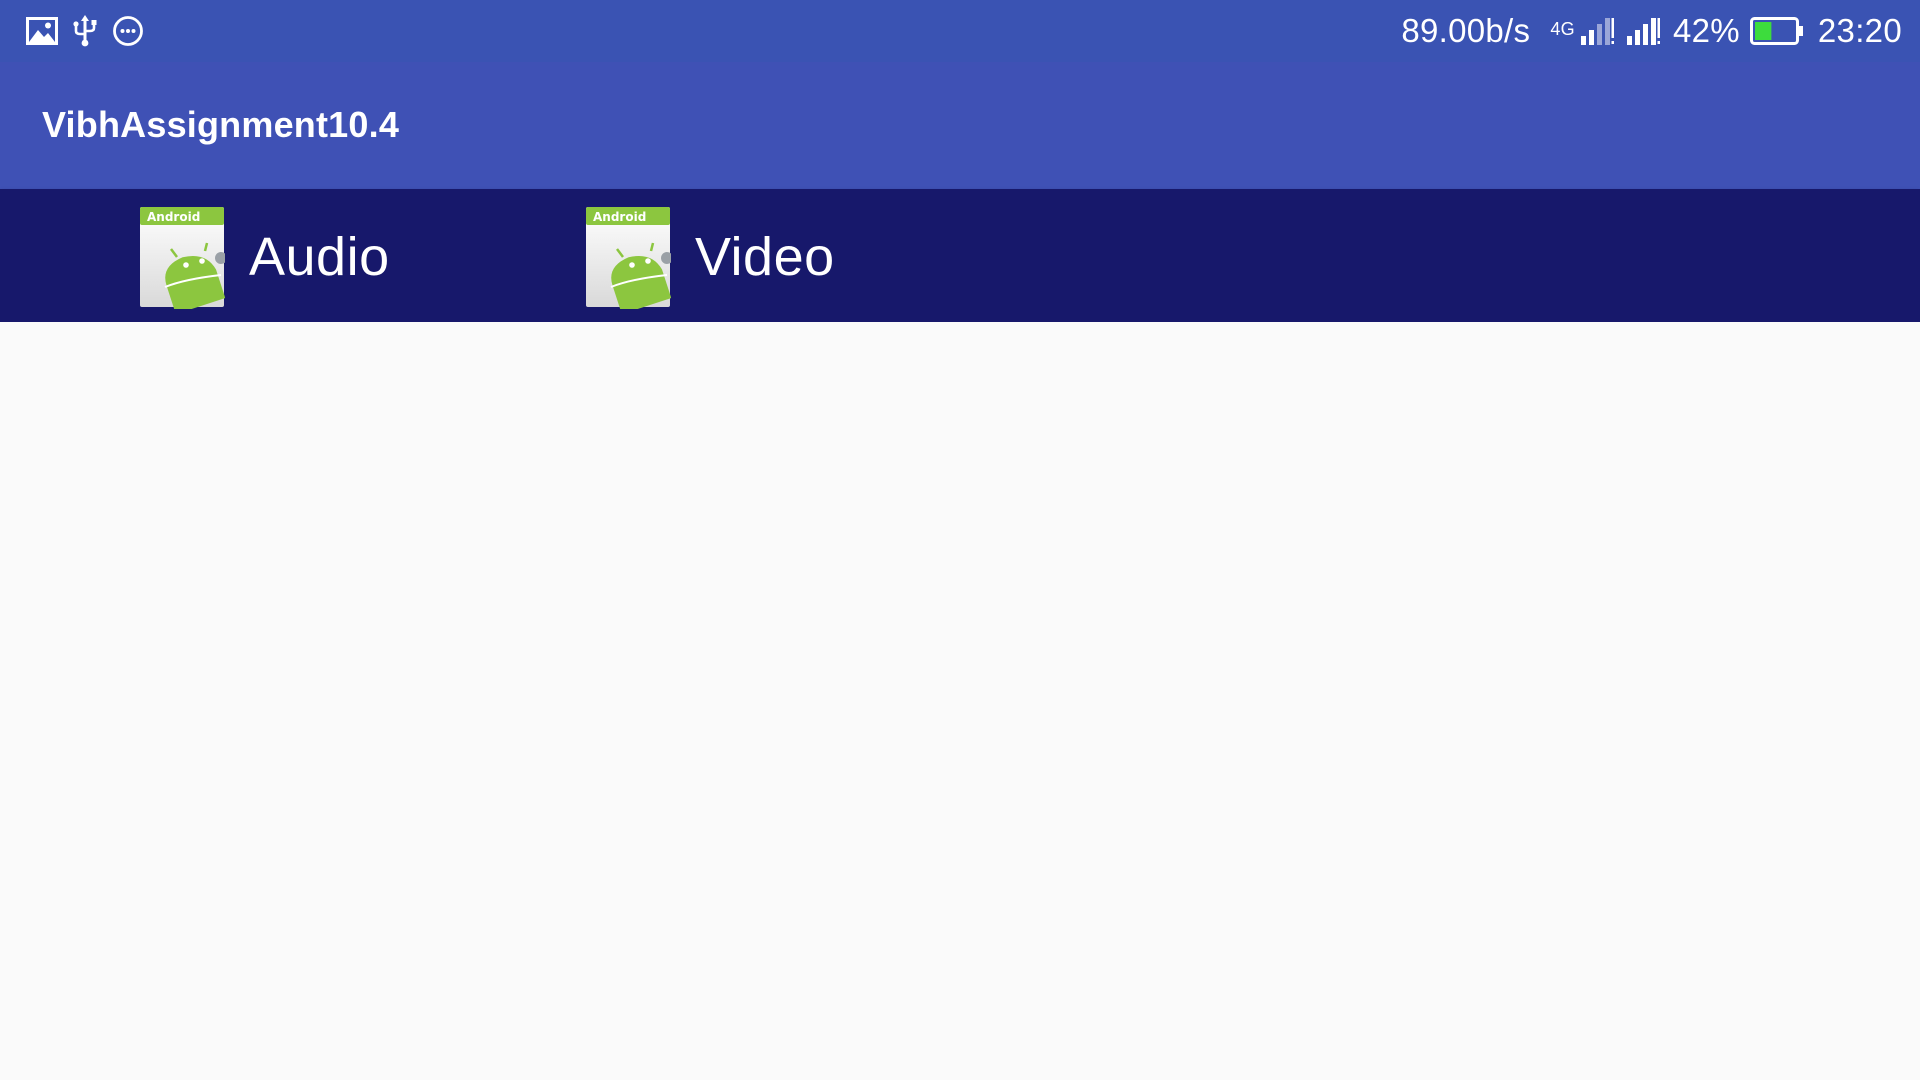 The image size is (1920, 1080). I want to click on app-title: VibhAssignment10.4, so click(221, 124).